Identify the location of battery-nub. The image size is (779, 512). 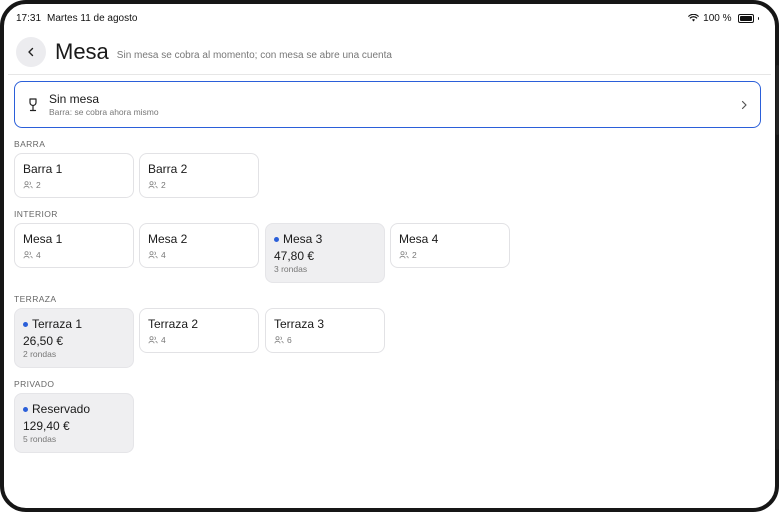
(758, 18).